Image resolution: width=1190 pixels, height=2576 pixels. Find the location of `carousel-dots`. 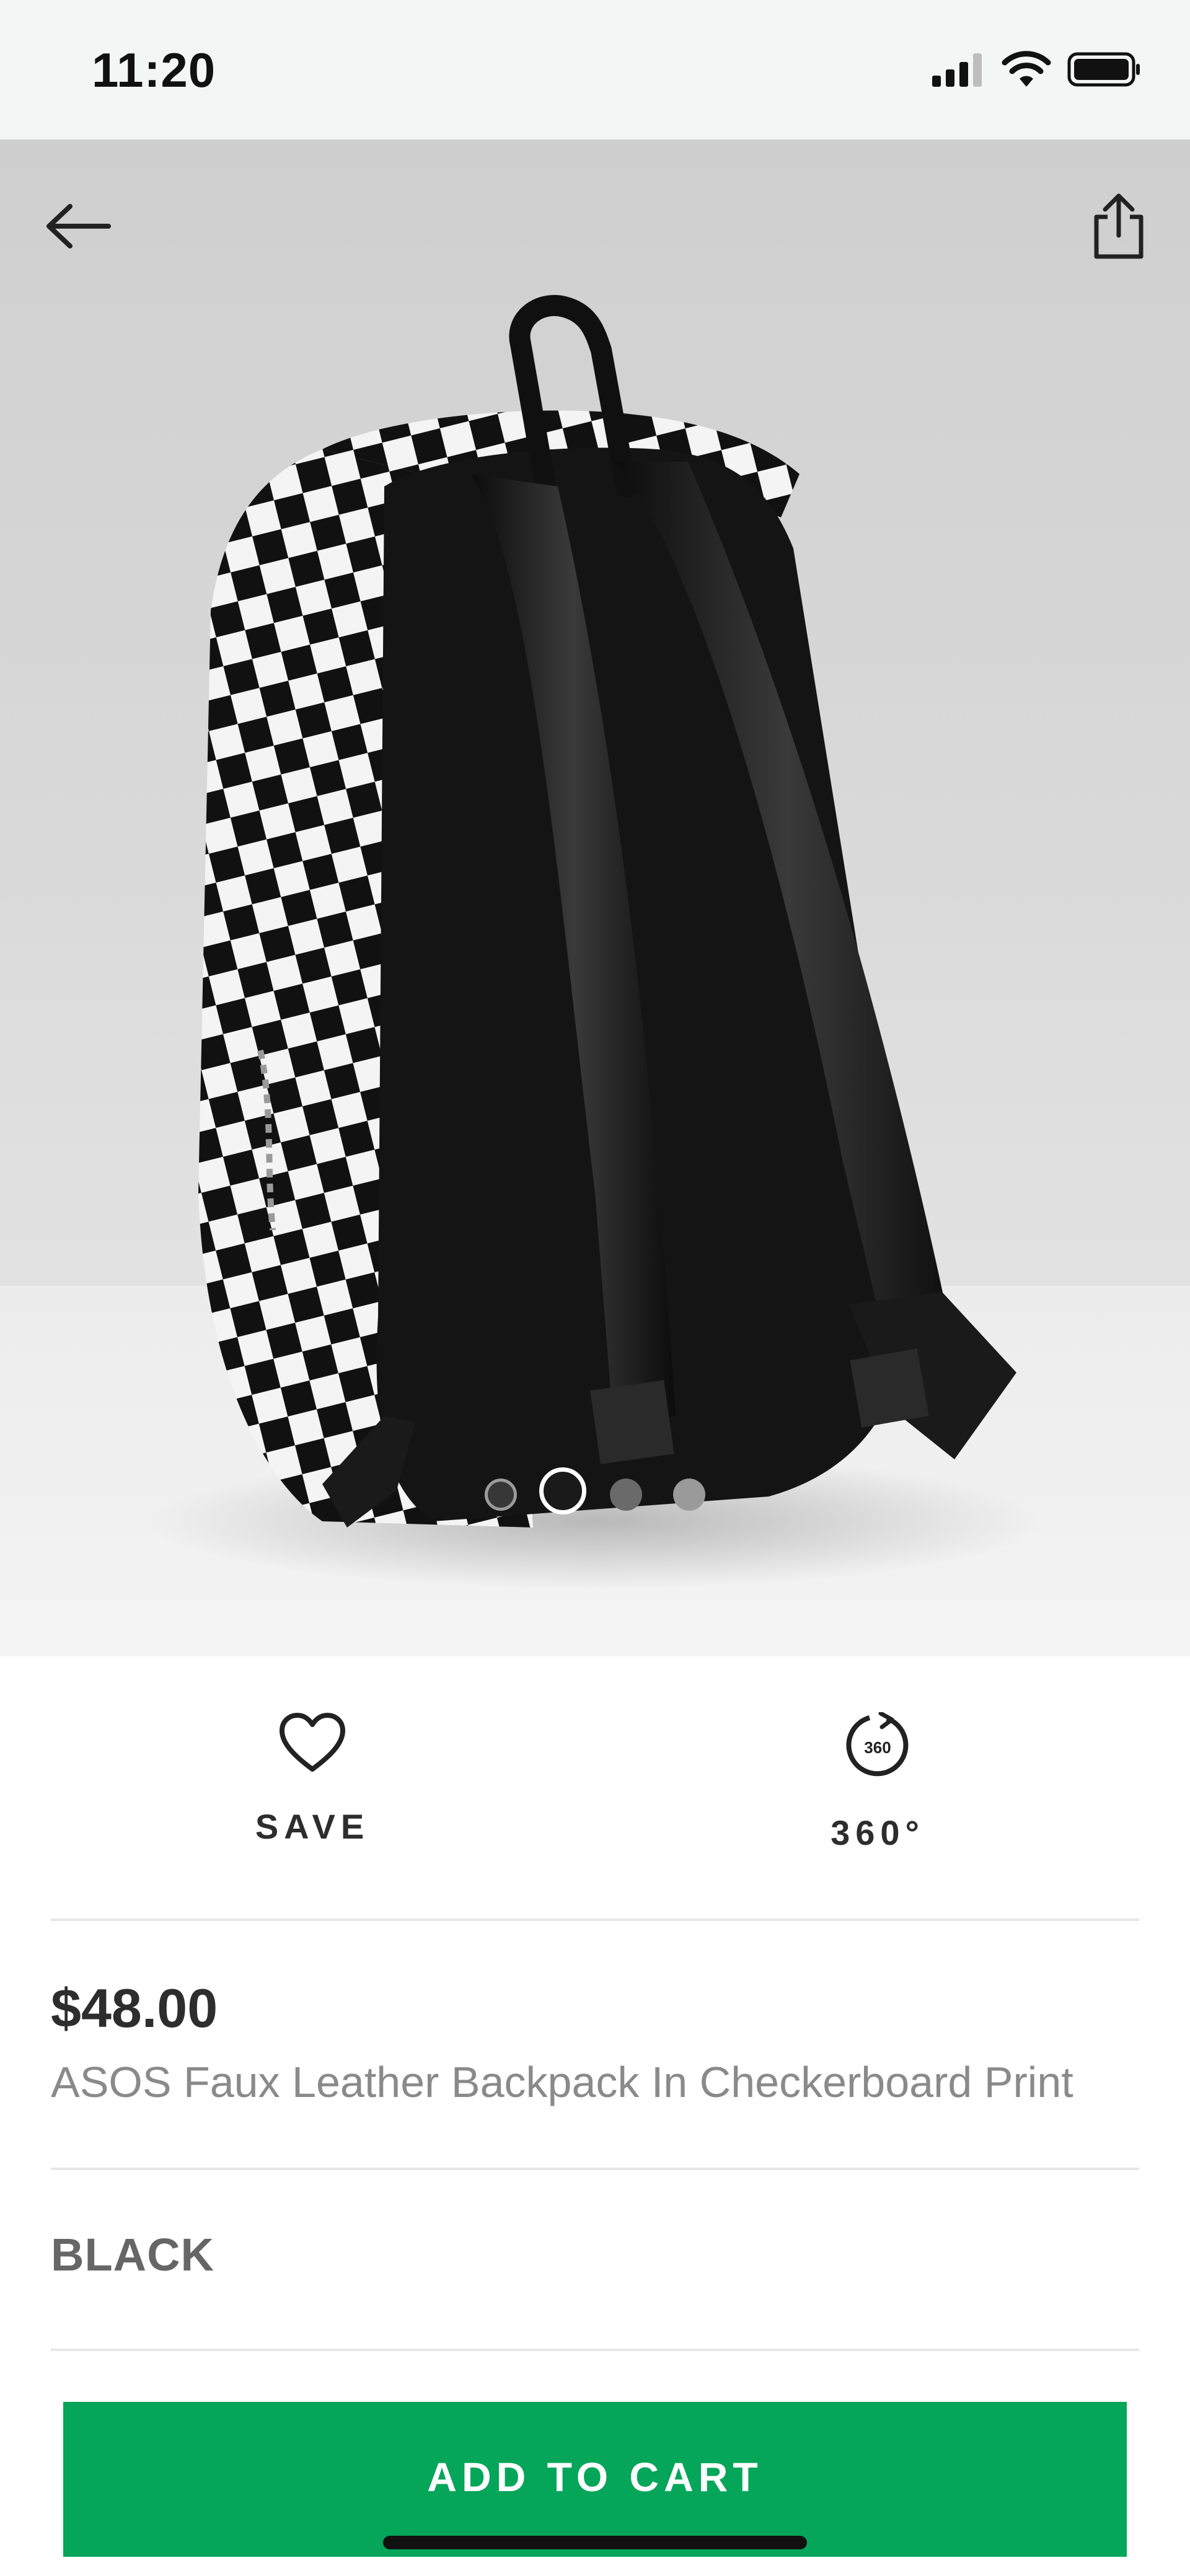

carousel-dots is located at coordinates (595, 1493).